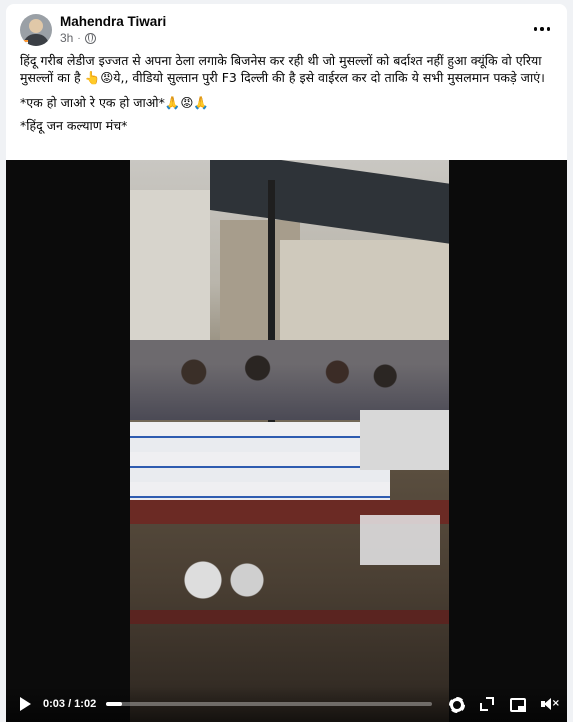 The width and height of the screenshot is (573, 722). Describe the element at coordinates (74, 125) in the screenshot. I see `post-organization: *हिंदू जन कल्याण मंच*` at that location.